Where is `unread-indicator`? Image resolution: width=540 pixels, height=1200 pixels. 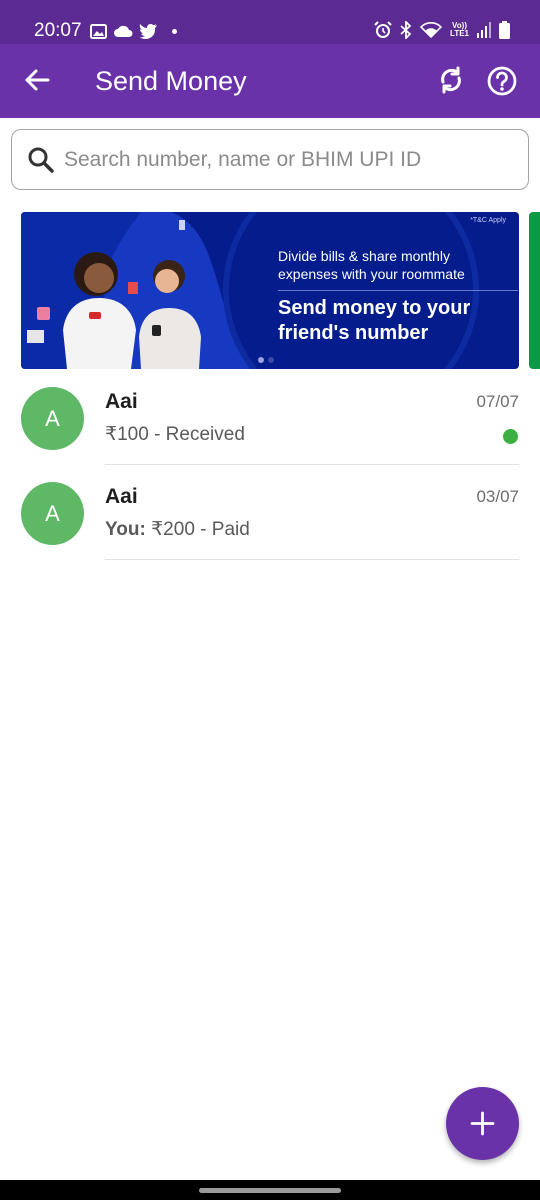 unread-indicator is located at coordinates (510, 436).